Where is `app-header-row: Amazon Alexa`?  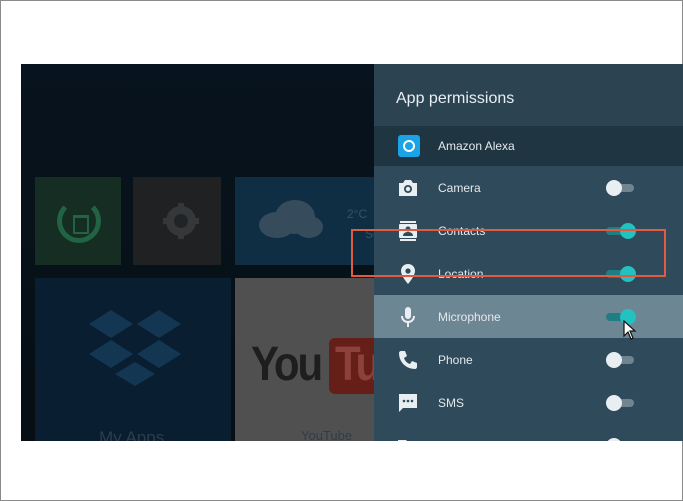
app-header-row: Amazon Alexa is located at coordinates (528, 146).